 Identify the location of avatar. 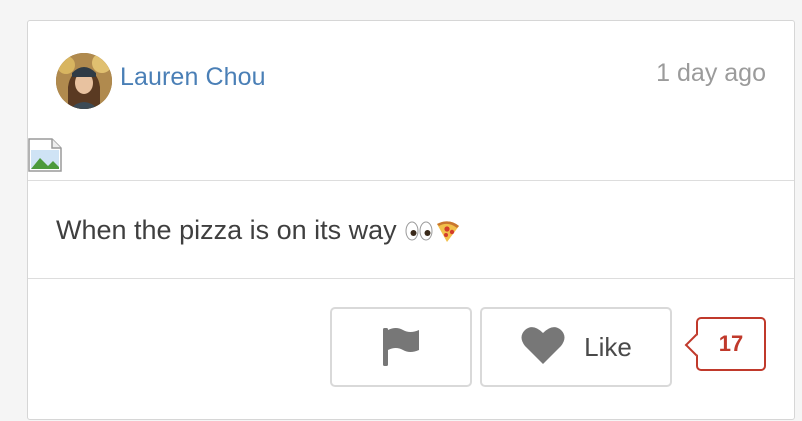
(84, 81).